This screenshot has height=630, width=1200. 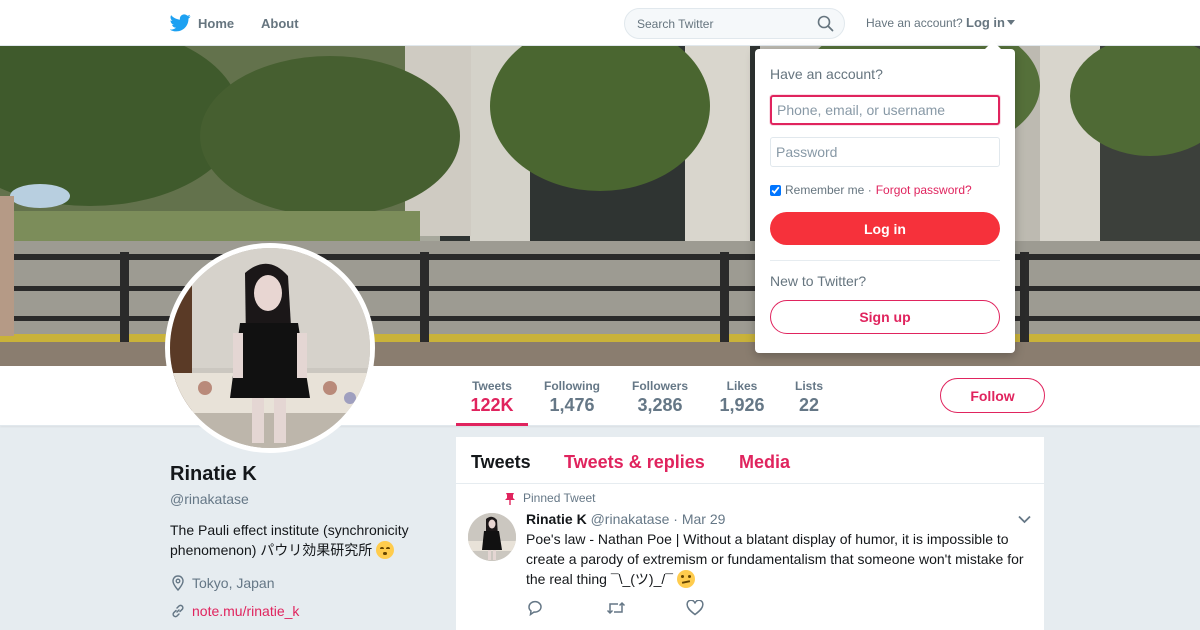 I want to click on stat-likes: Likes 1,926, so click(x=742, y=396).